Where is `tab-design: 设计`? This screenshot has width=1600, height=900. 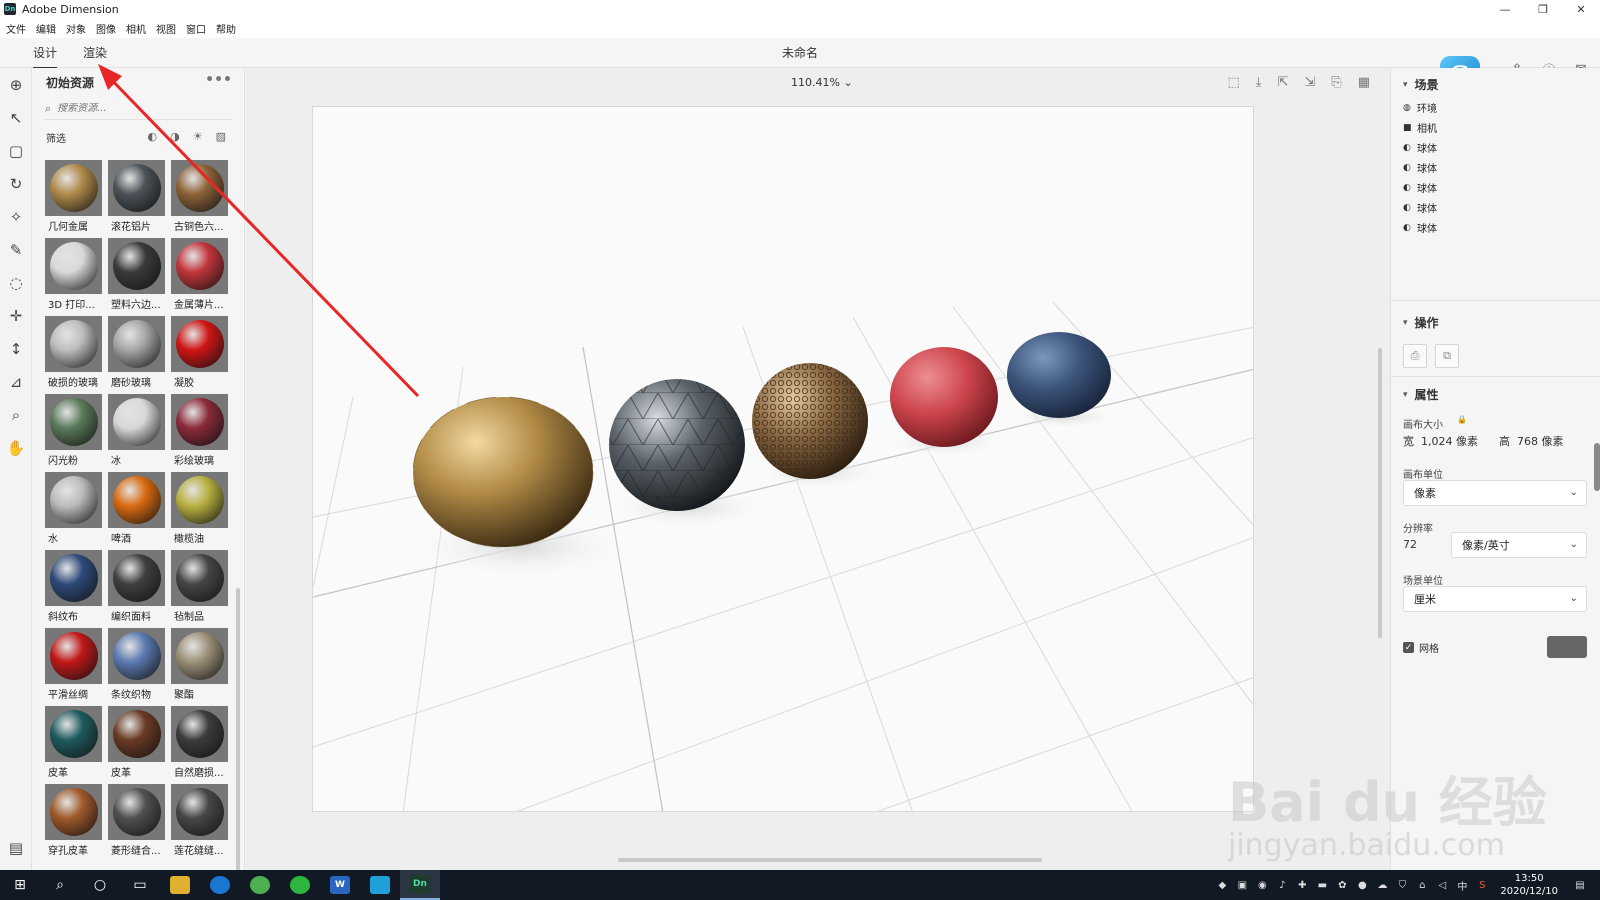
tab-design: 设计 is located at coordinates (45, 56).